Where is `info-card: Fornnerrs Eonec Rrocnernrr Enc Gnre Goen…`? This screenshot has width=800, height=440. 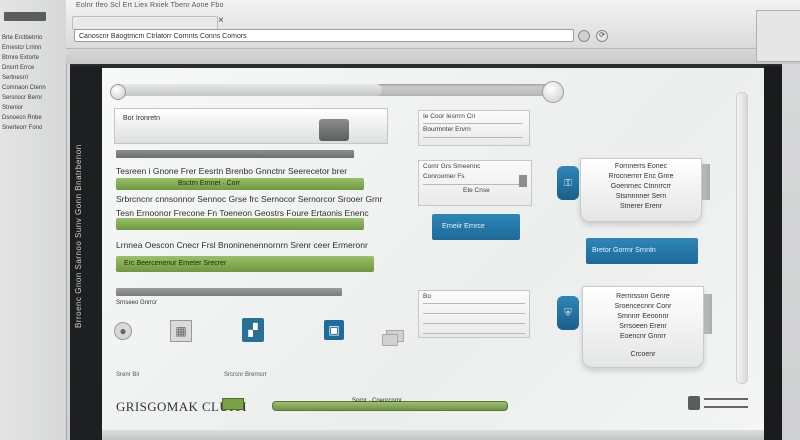 info-card: Fornnerrs Eonec Rrocnernrr Enc Gnre Goen… is located at coordinates (641, 190).